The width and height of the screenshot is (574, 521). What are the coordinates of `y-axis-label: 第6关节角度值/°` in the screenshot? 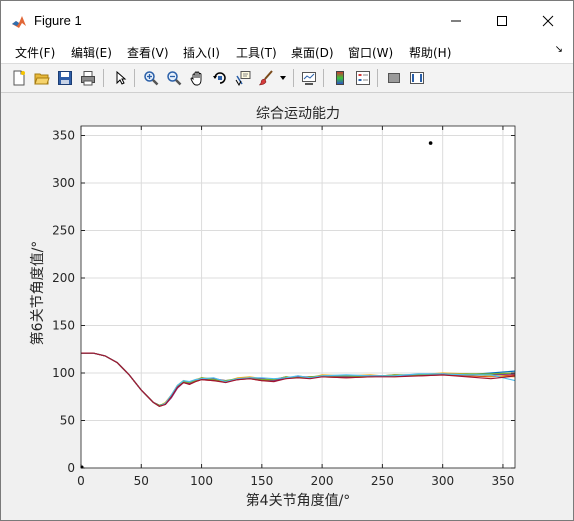 It's located at (37, 293).